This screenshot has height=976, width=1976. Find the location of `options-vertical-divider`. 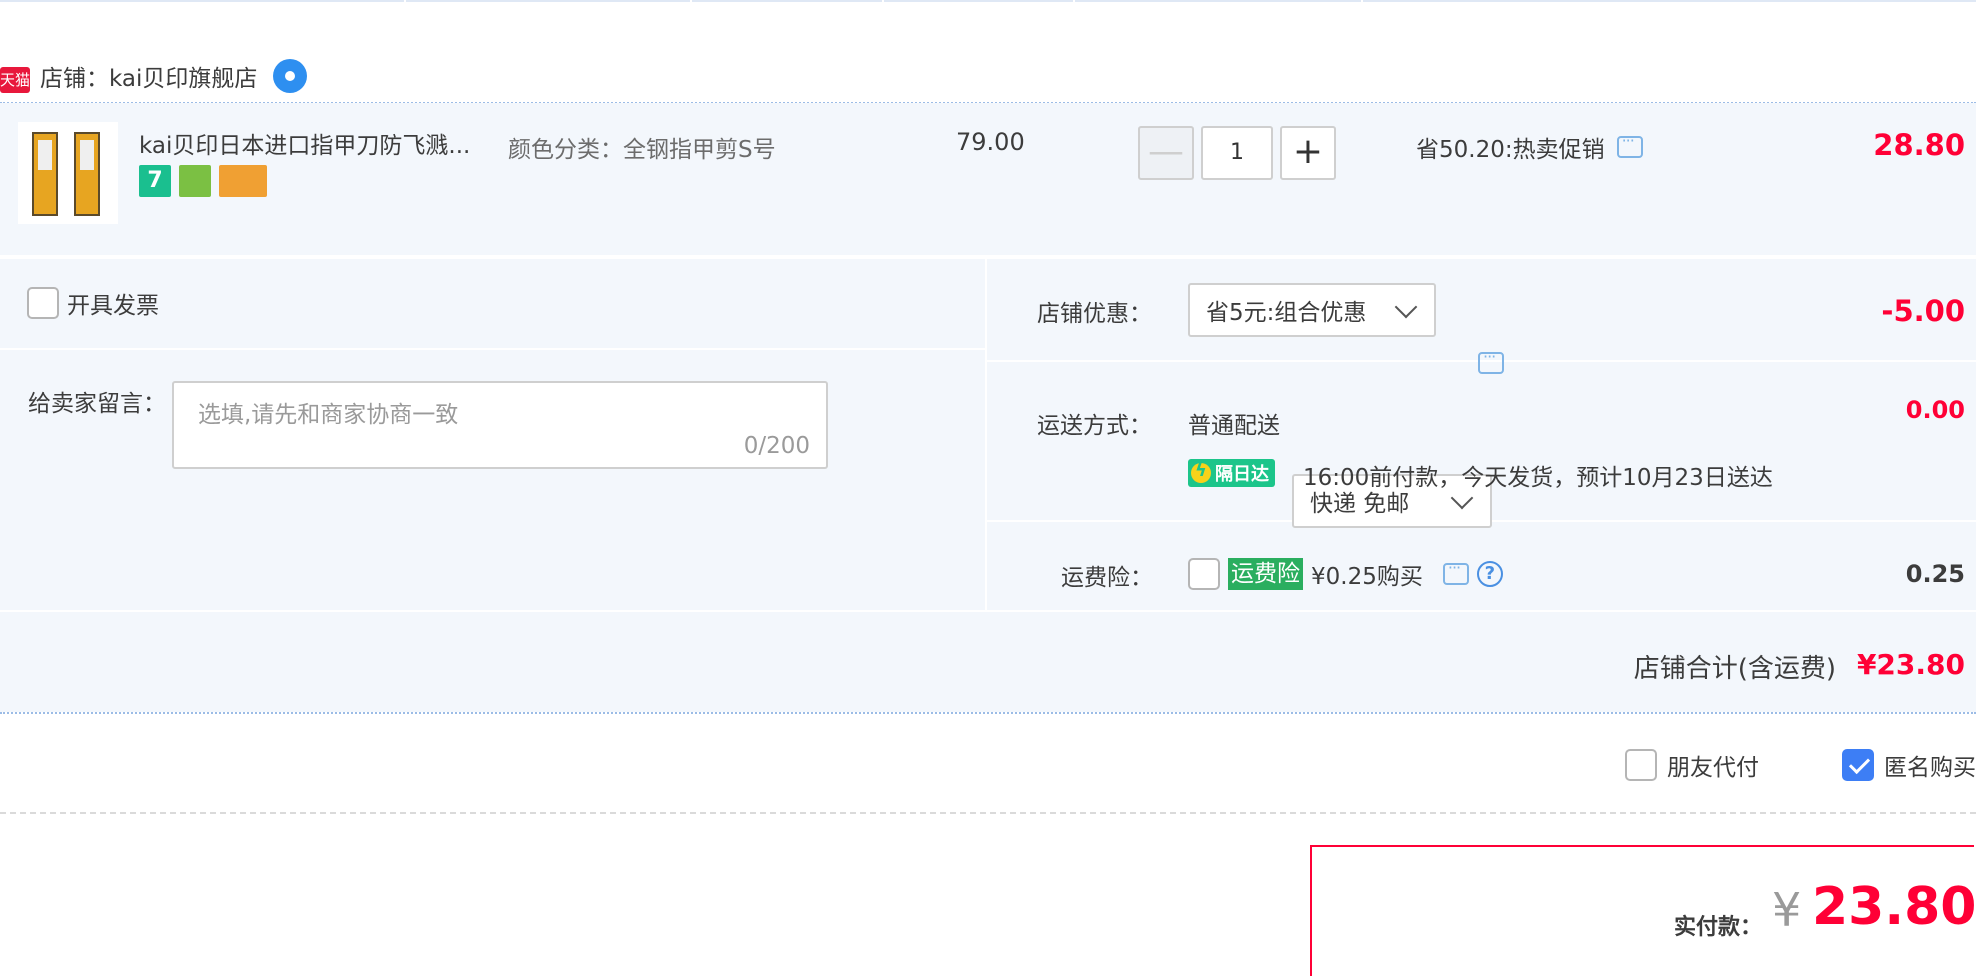

options-vertical-divider is located at coordinates (986, 435).